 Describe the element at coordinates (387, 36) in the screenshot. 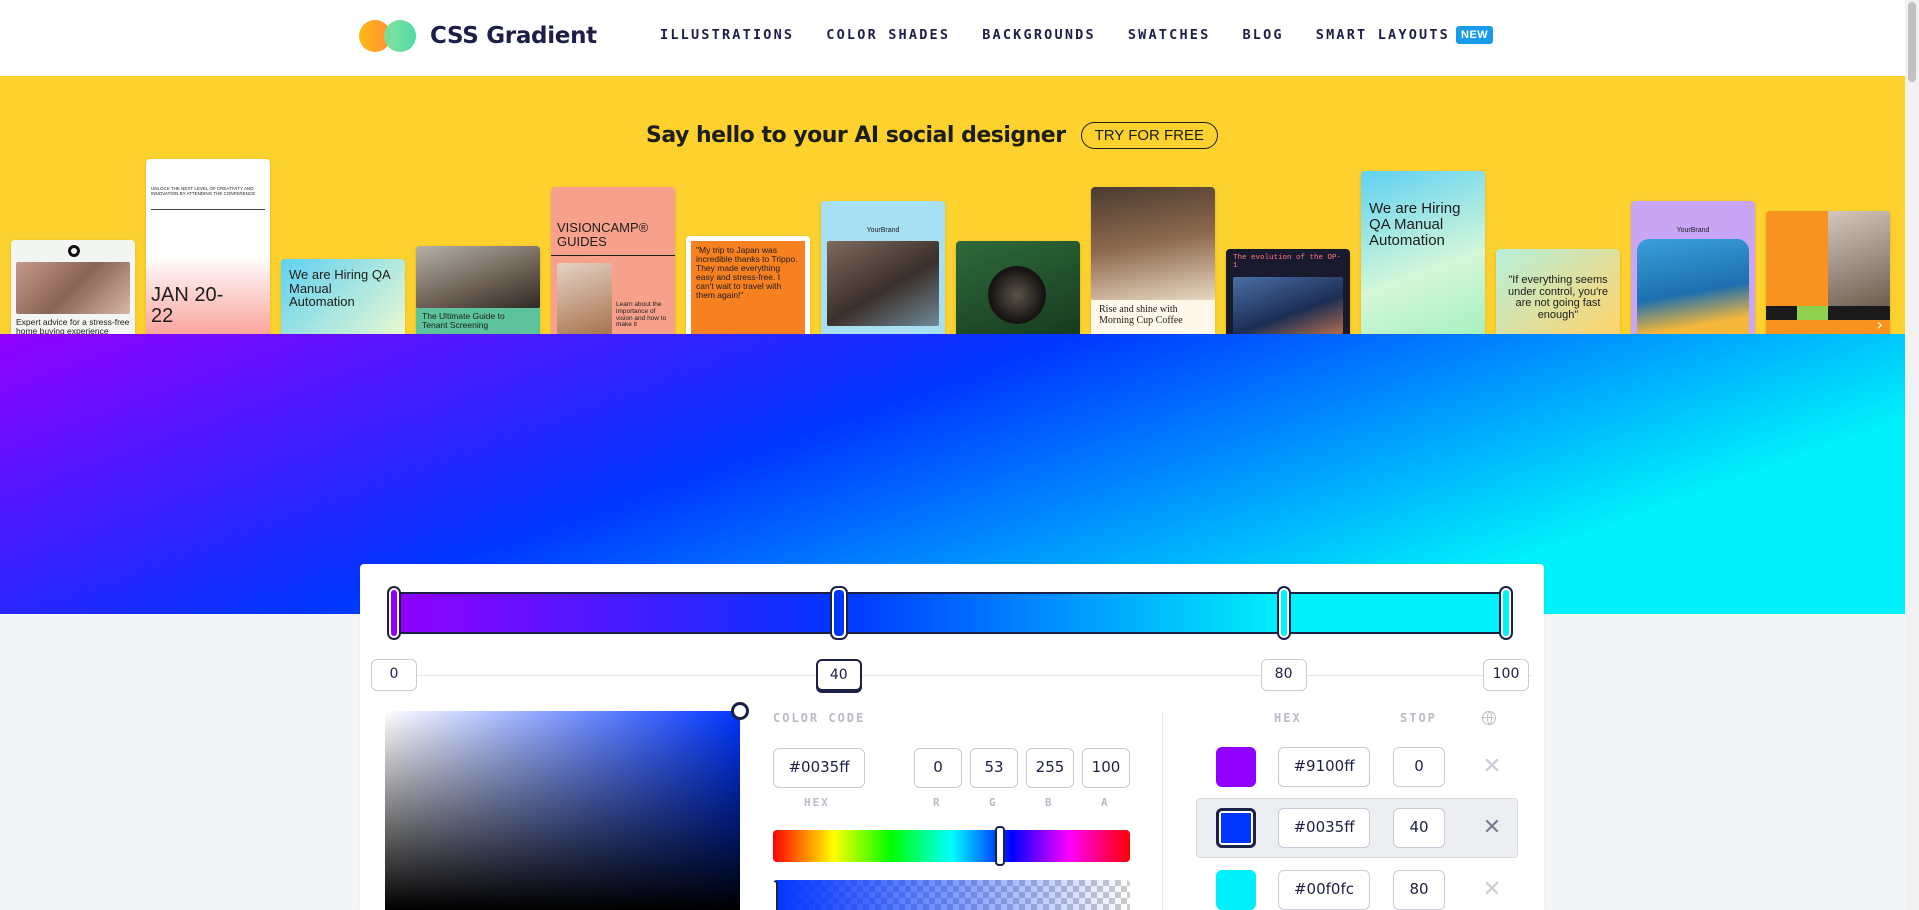

I see `logo-icon` at that location.